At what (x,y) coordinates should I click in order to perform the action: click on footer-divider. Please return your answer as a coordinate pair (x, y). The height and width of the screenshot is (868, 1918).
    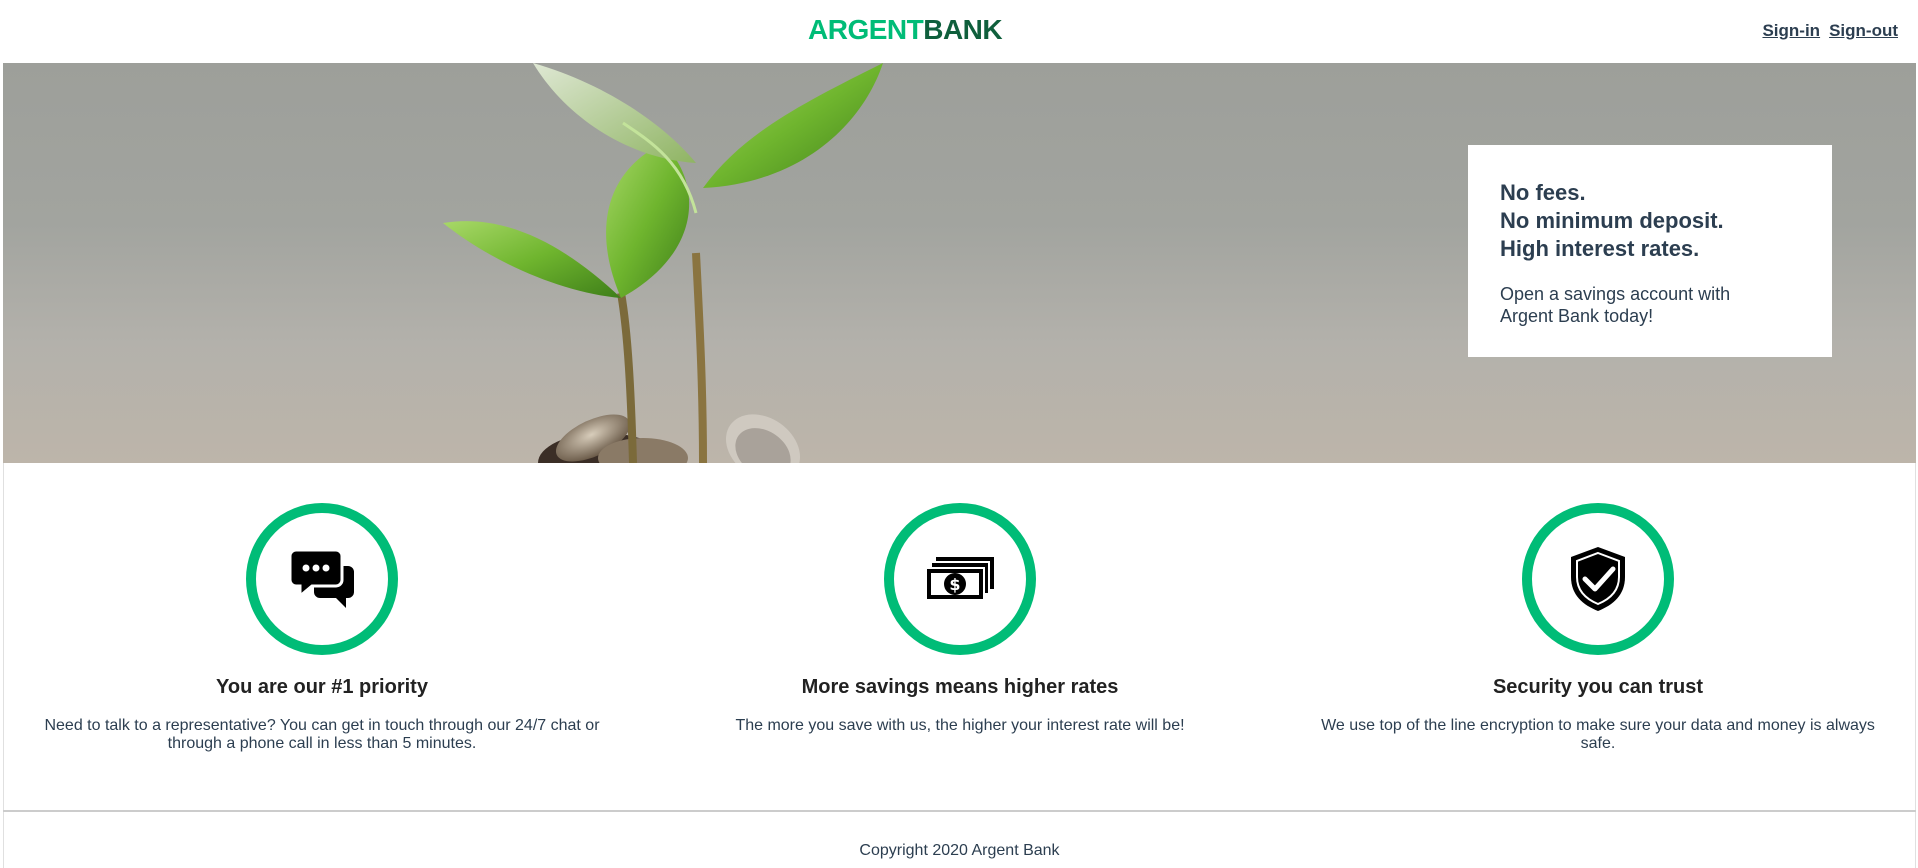
    Looking at the image, I should click on (959, 811).